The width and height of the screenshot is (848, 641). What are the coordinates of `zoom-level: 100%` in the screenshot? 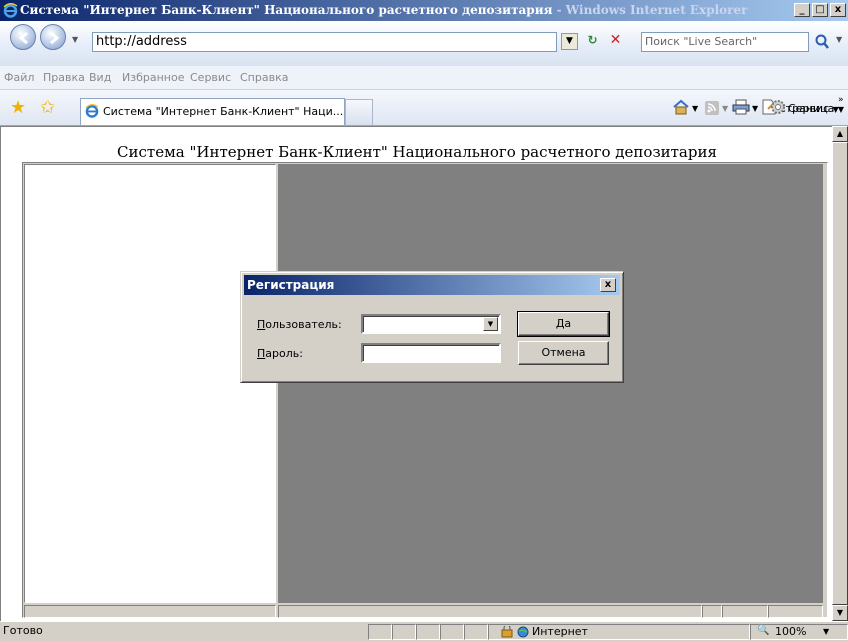 It's located at (791, 631).